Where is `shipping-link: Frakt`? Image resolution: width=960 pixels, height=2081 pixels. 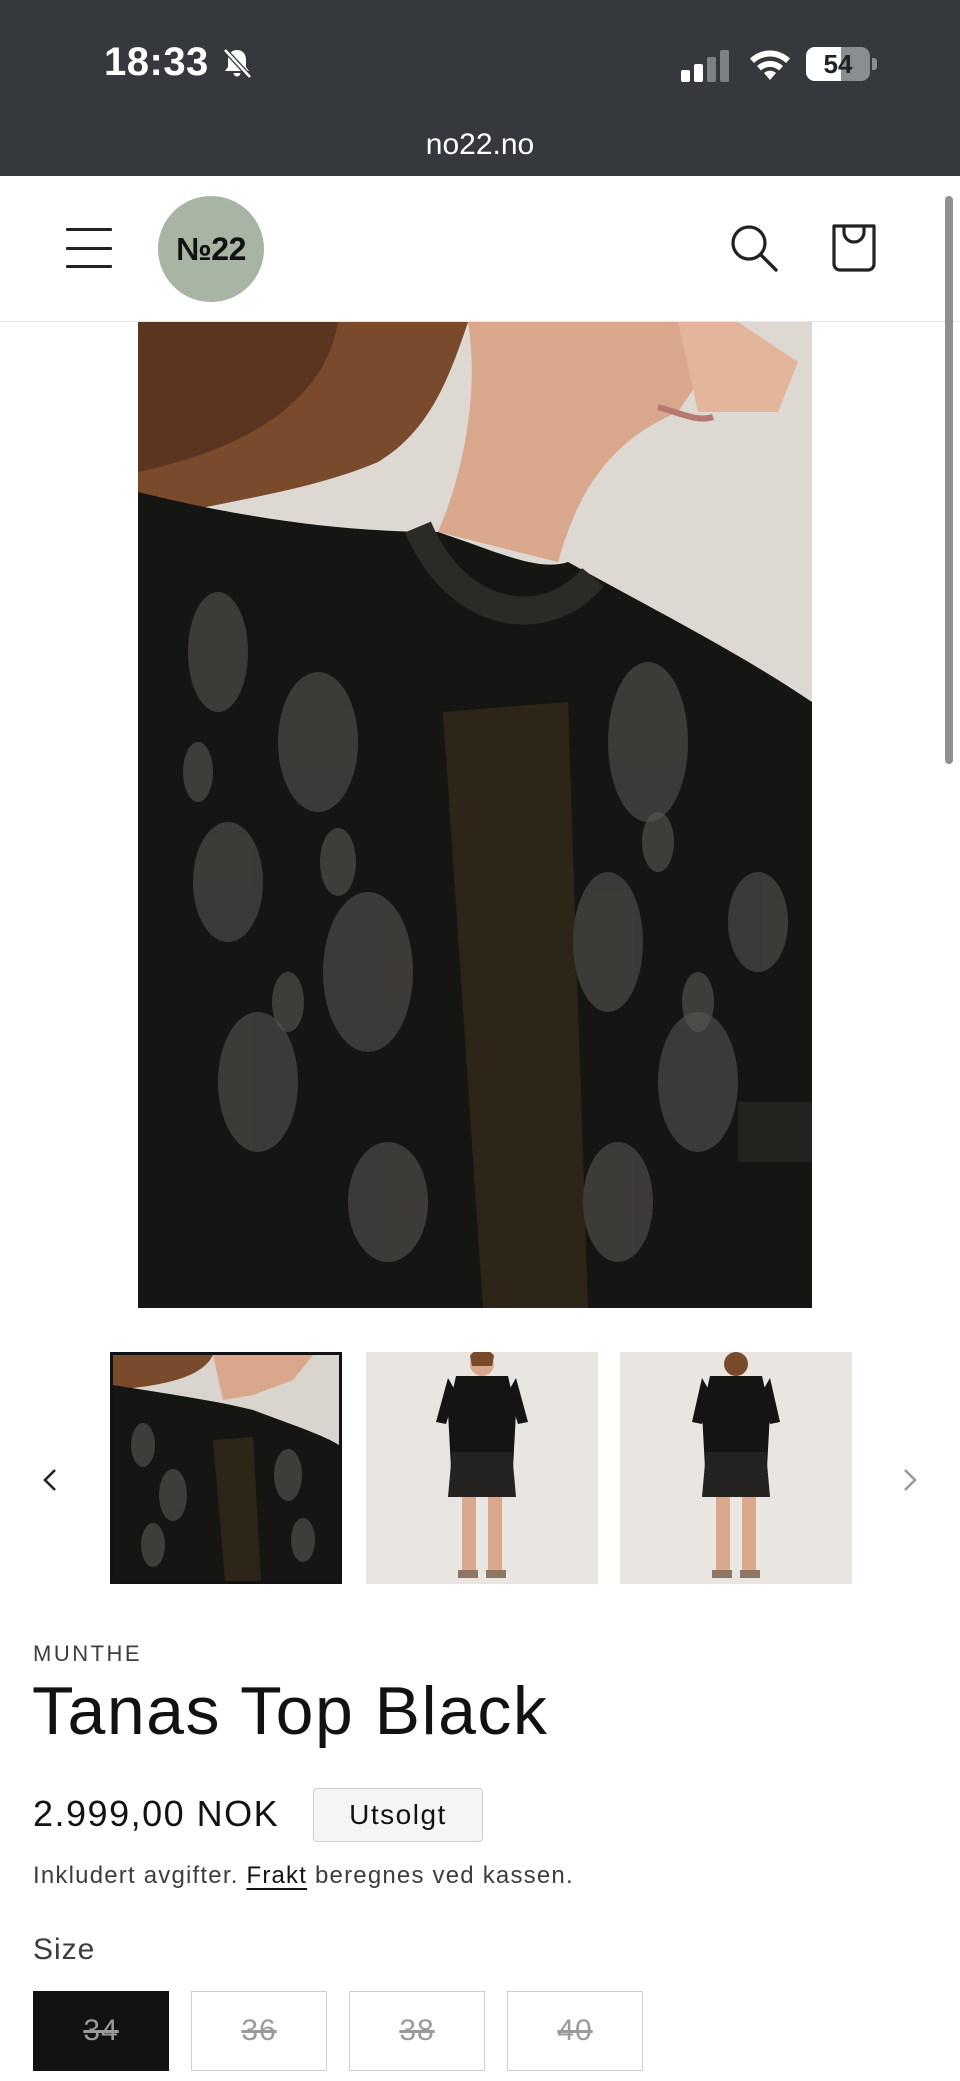 shipping-link: Frakt is located at coordinates (276, 1875).